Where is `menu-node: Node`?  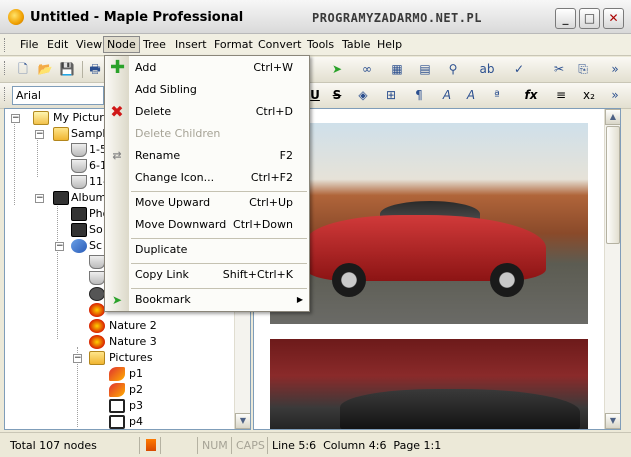
menu-node: Node is located at coordinates (121, 44).